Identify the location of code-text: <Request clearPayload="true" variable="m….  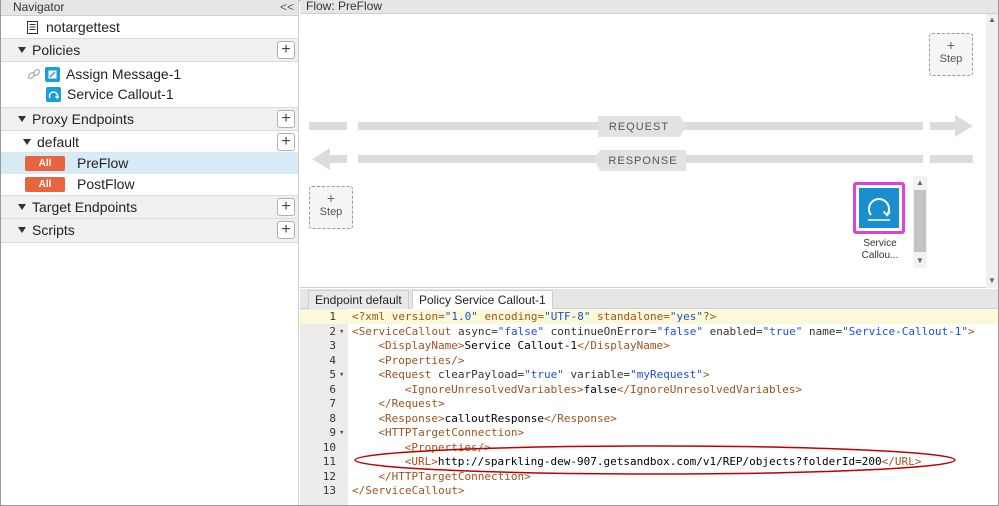
(543, 375).